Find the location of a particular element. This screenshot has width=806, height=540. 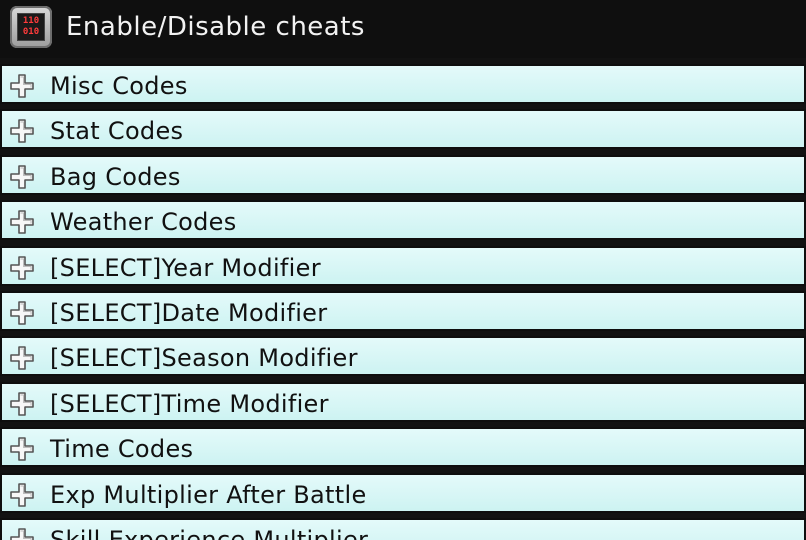

cheat-category-row: [SELECT]Season Modifier is located at coordinates (403, 356).